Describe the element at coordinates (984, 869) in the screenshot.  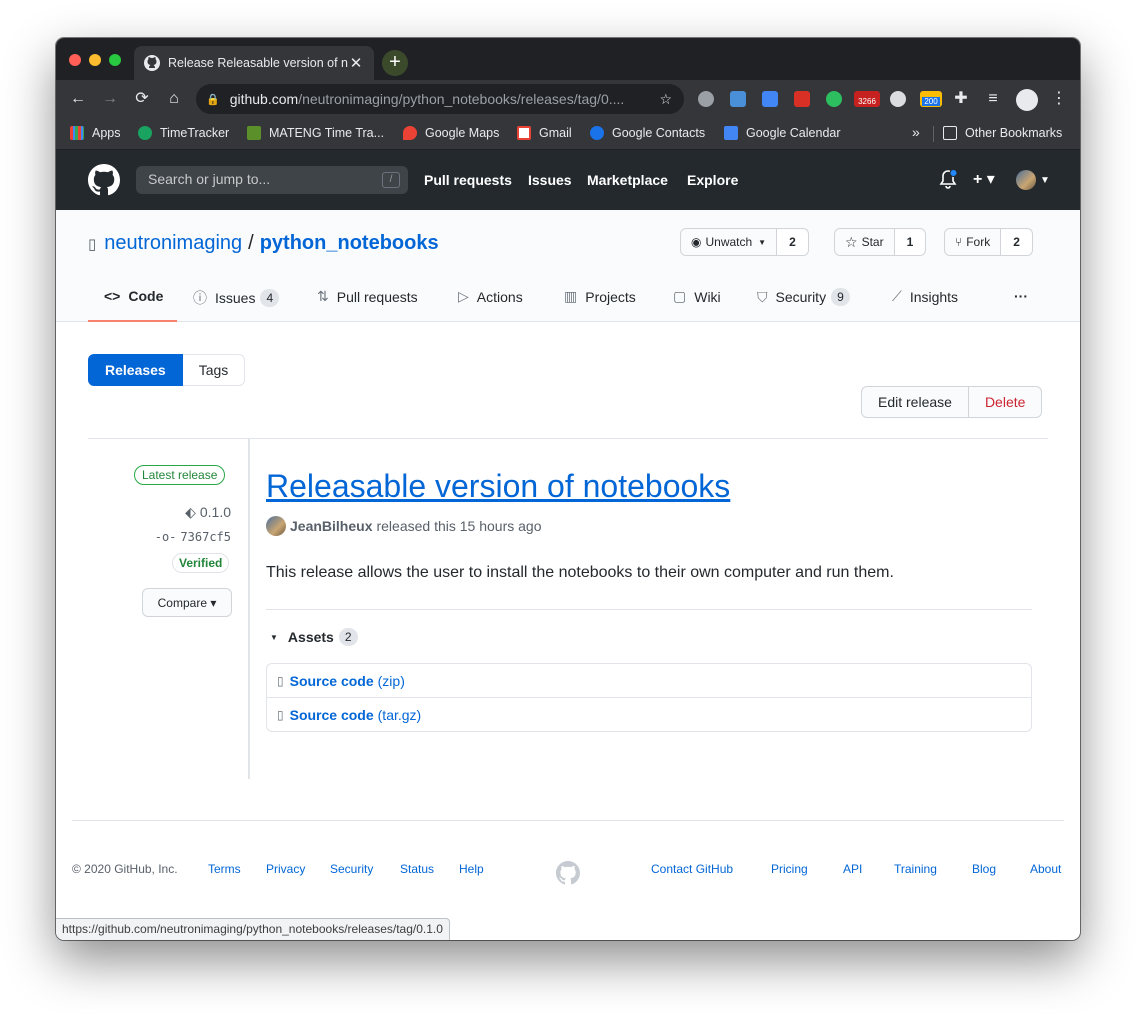
I see `footer-link-blog: Blog` at that location.